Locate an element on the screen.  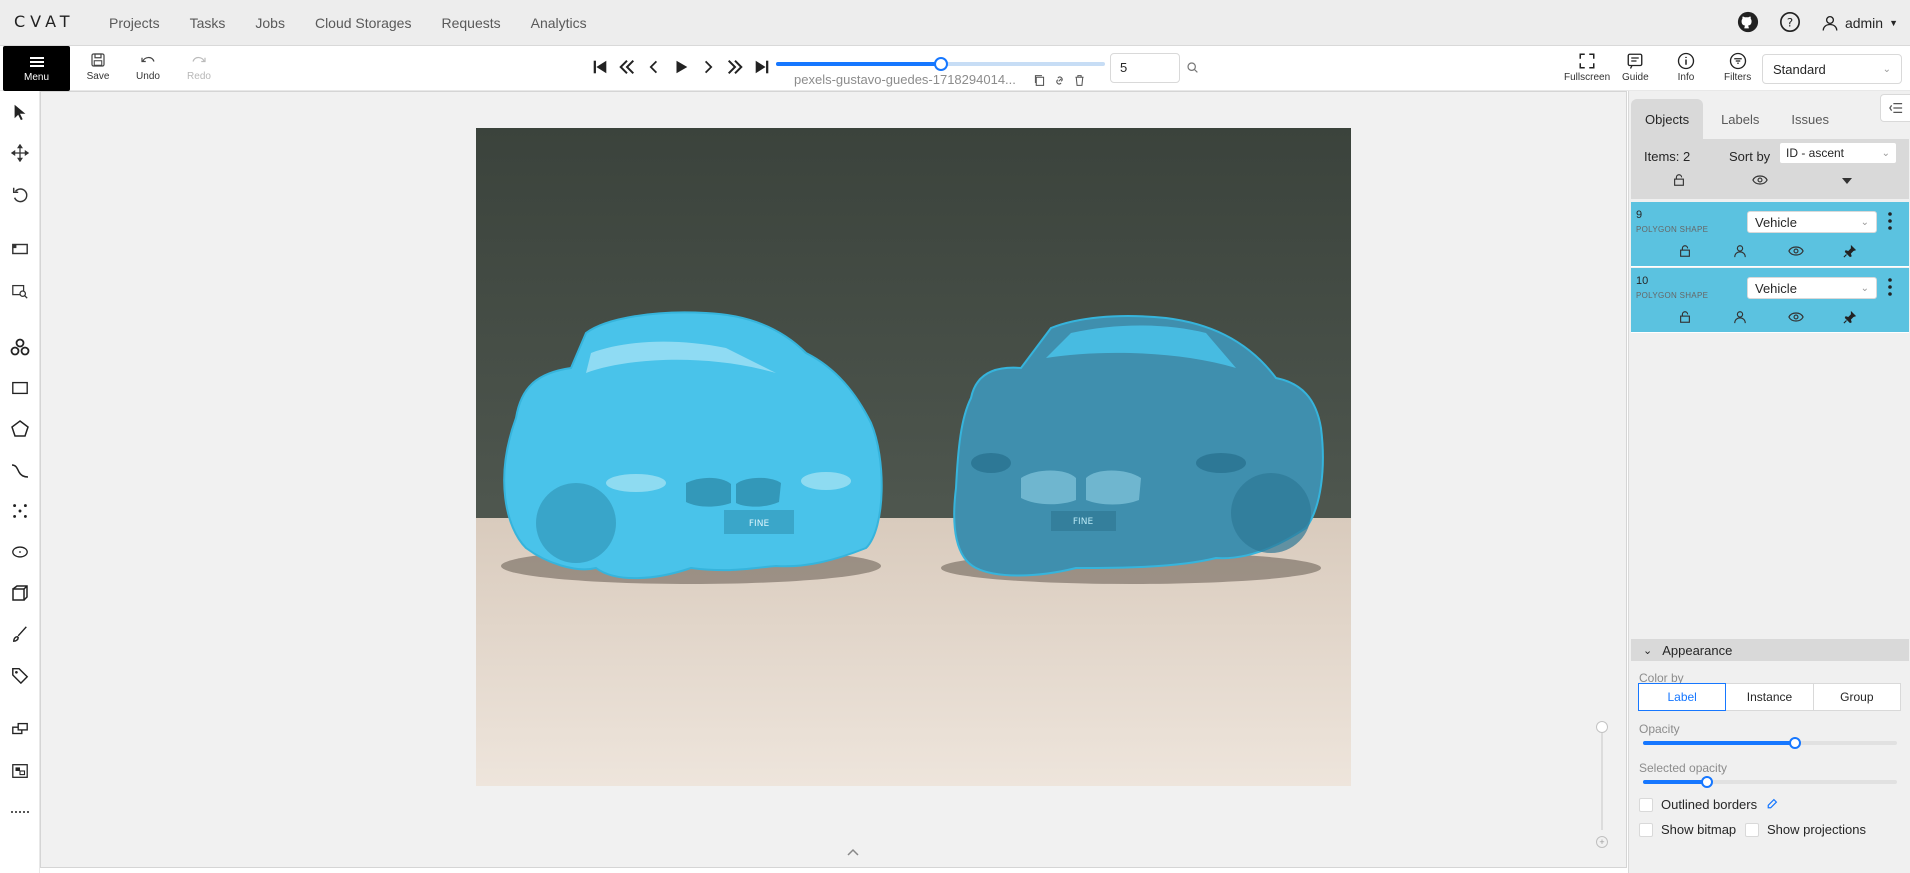
last-frame-button is located at coordinates (762, 67).